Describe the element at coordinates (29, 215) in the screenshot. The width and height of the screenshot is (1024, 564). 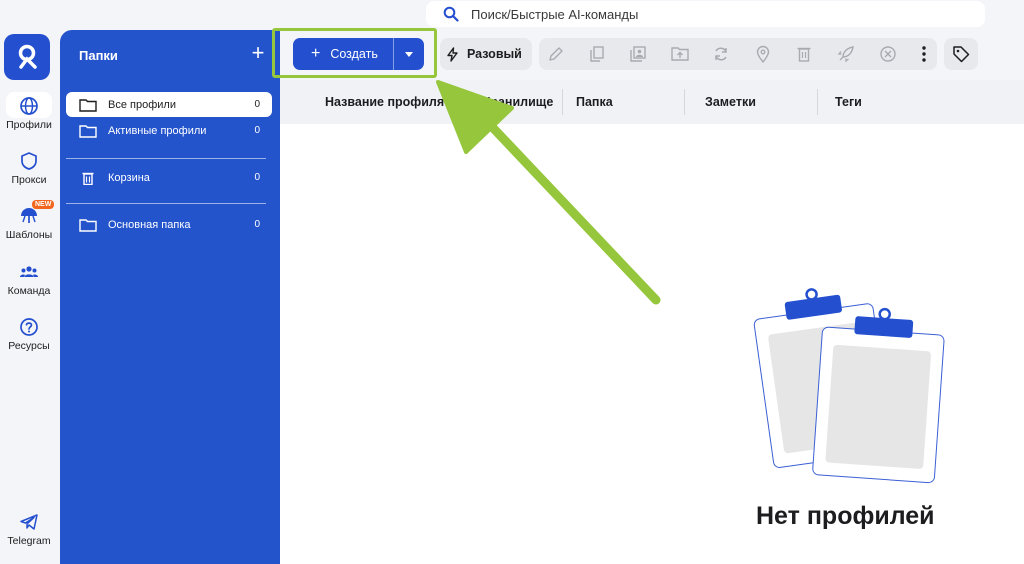
I see `umbrella-icon` at that location.